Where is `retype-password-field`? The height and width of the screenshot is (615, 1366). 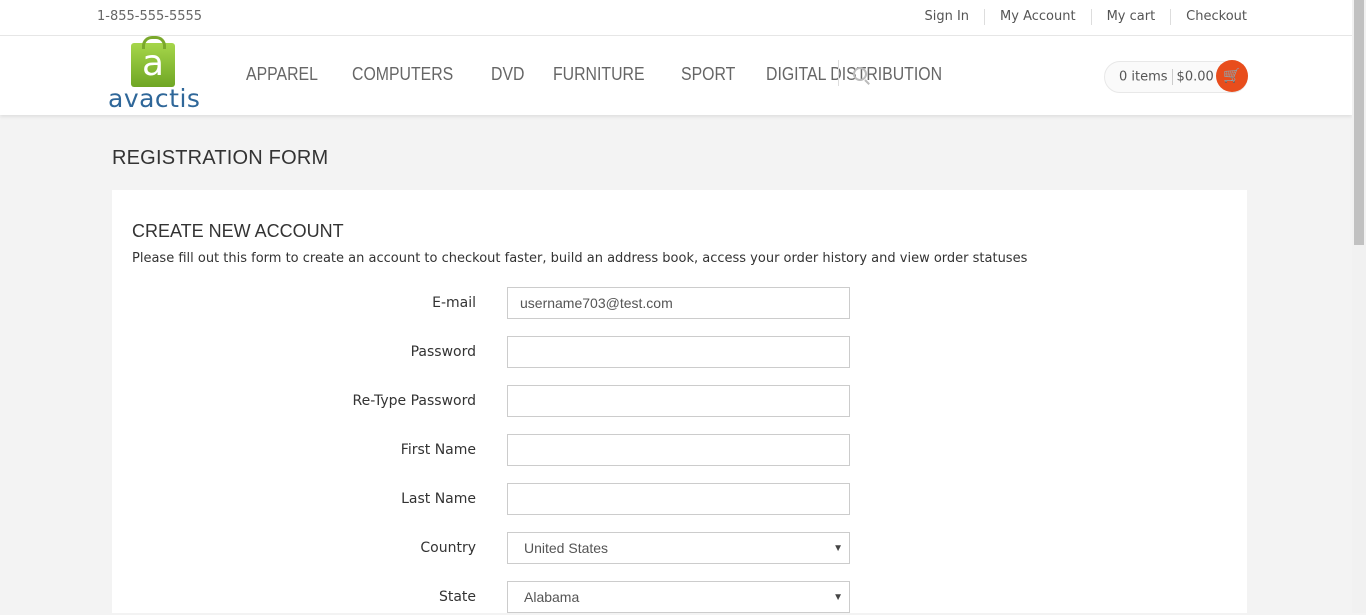
retype-password-field is located at coordinates (678, 401).